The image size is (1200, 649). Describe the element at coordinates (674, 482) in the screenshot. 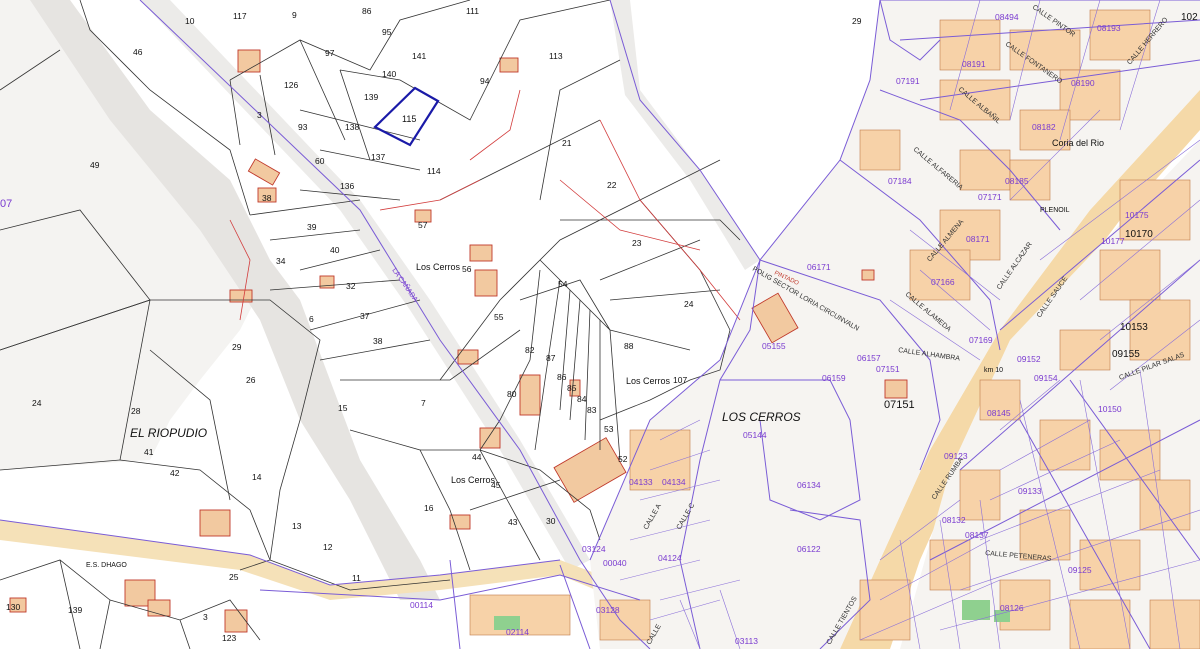

I see `urban-label: 04134` at that location.